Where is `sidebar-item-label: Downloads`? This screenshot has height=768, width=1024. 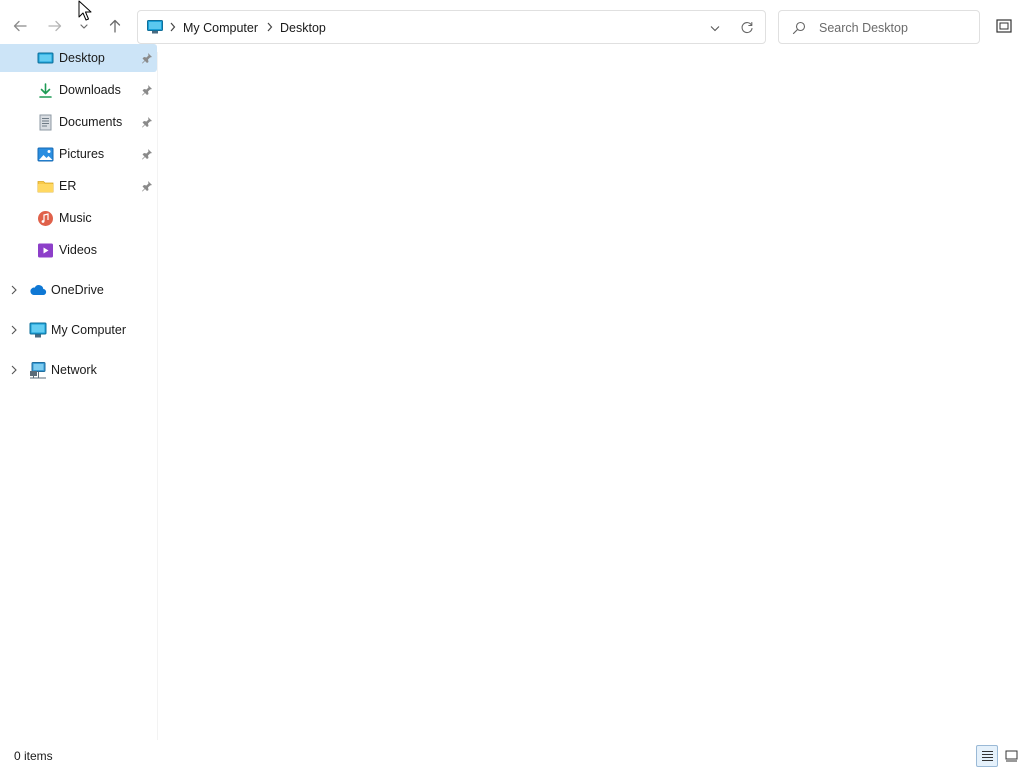
sidebar-item-label: Downloads is located at coordinates (90, 90).